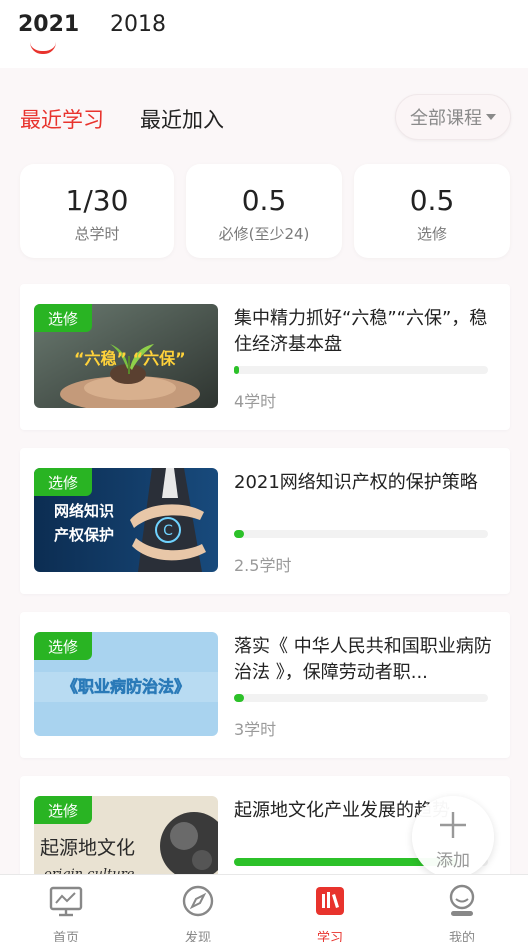 This screenshot has width=528, height=942. Describe the element at coordinates (84, 511) in the screenshot. I see `thumbnail-caption-line-1: 网络知识` at that location.